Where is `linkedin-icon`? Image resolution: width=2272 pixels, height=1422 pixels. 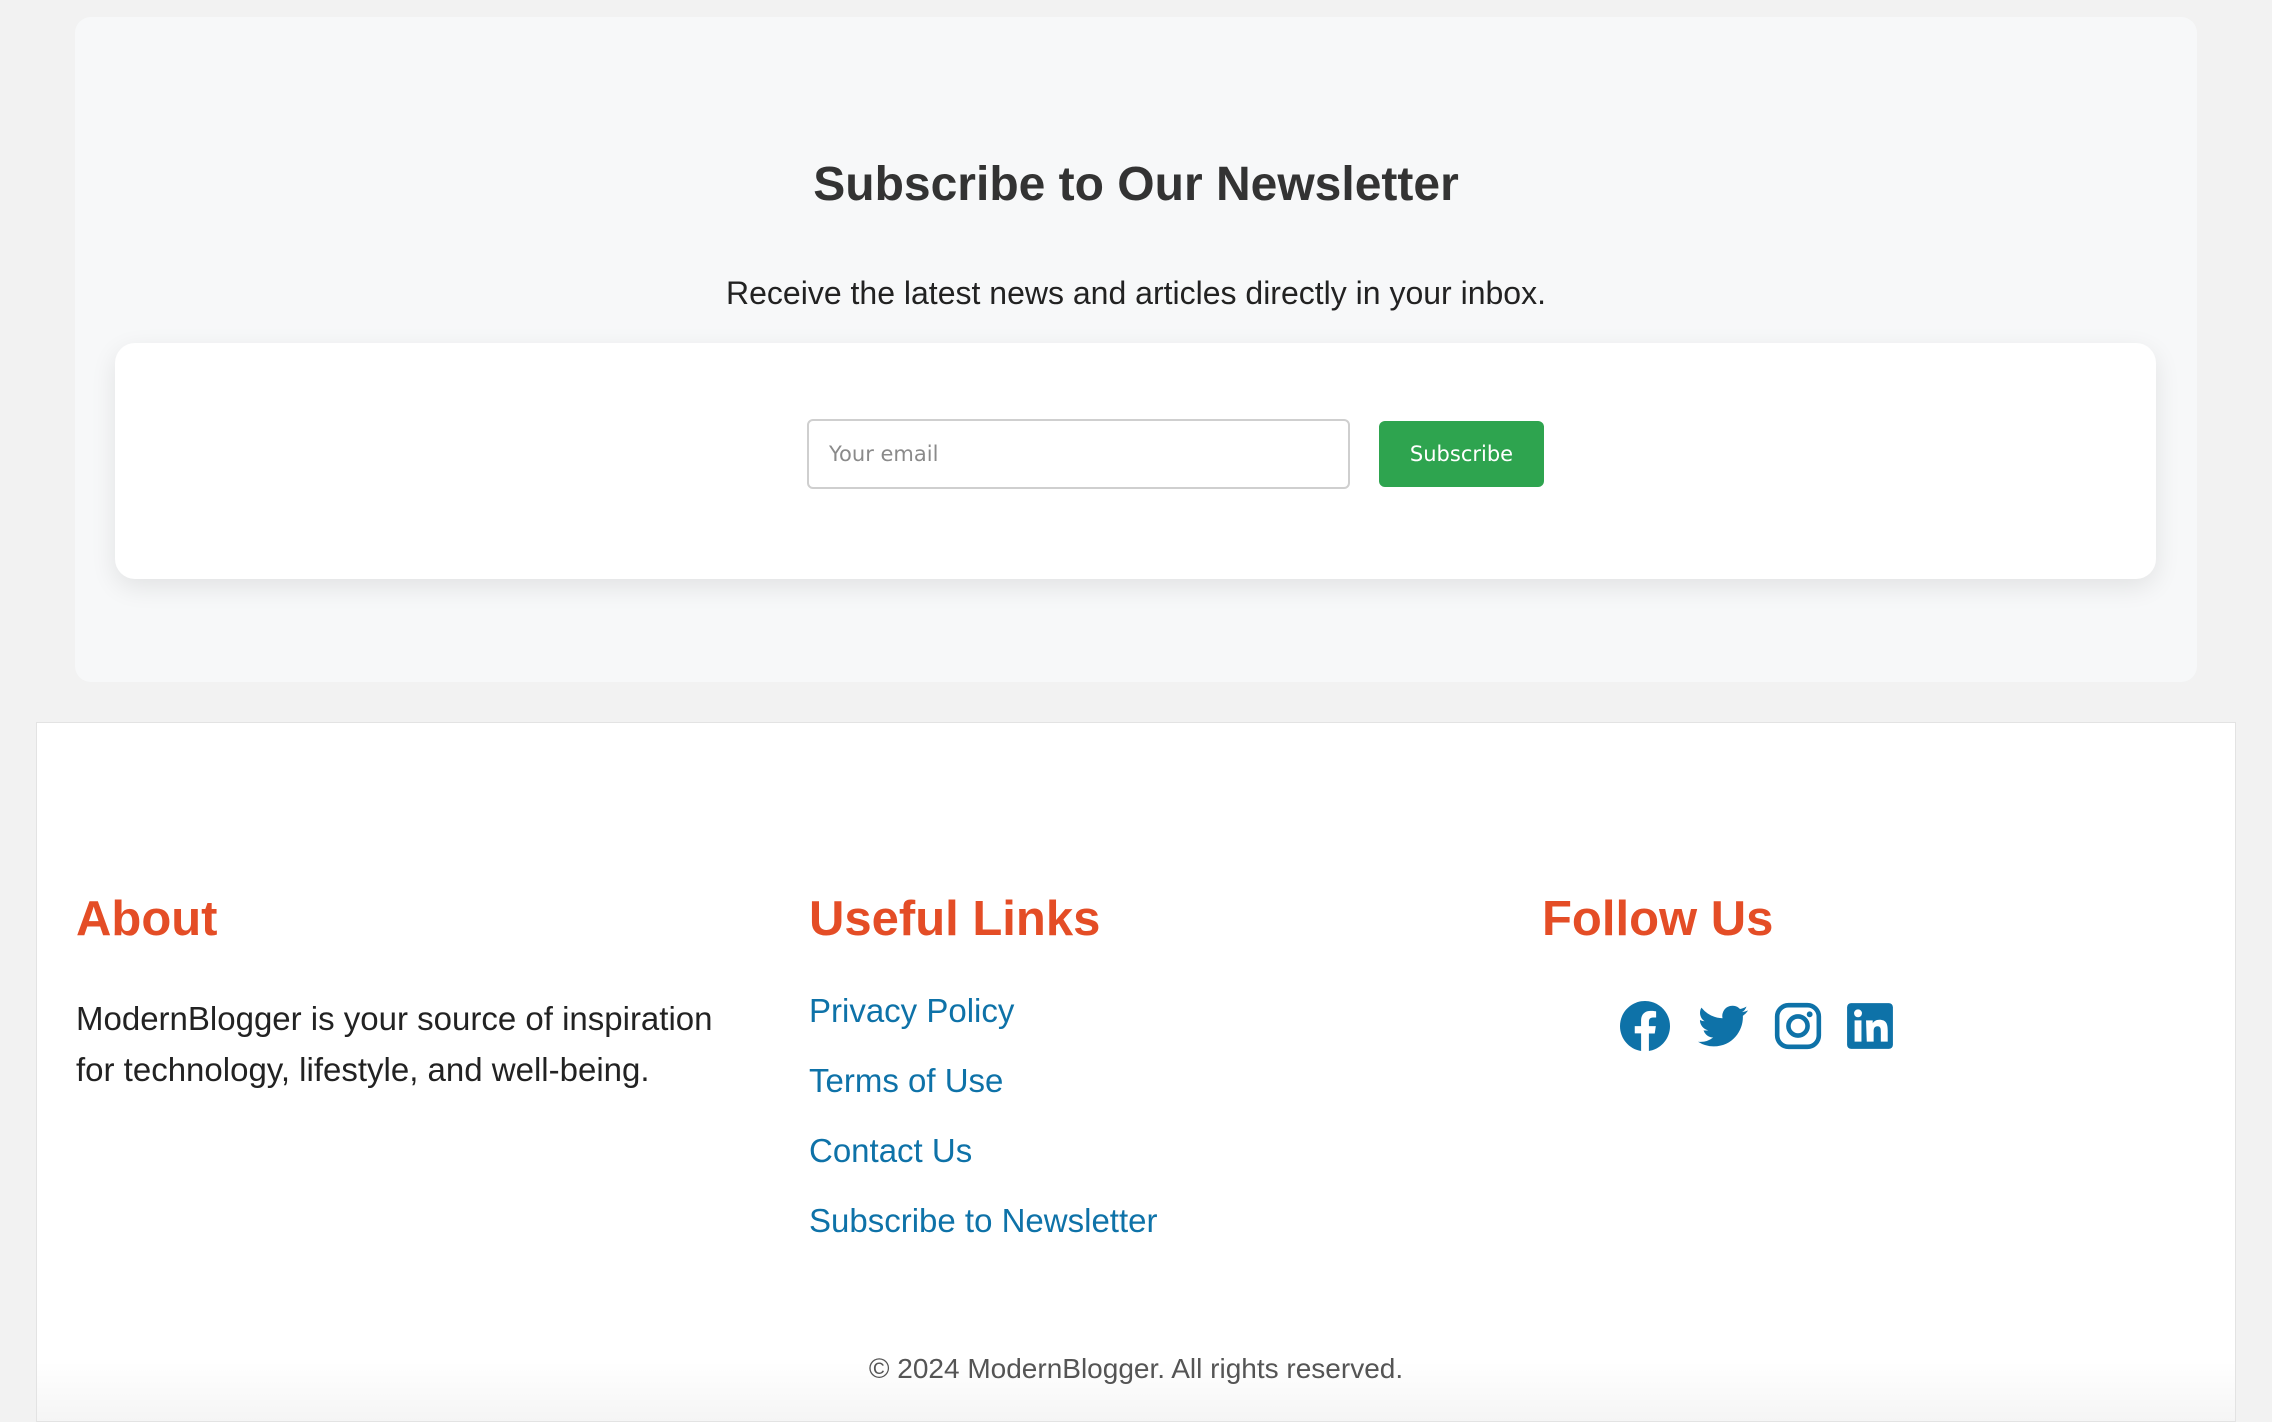
linkedin-icon is located at coordinates (1870, 1026).